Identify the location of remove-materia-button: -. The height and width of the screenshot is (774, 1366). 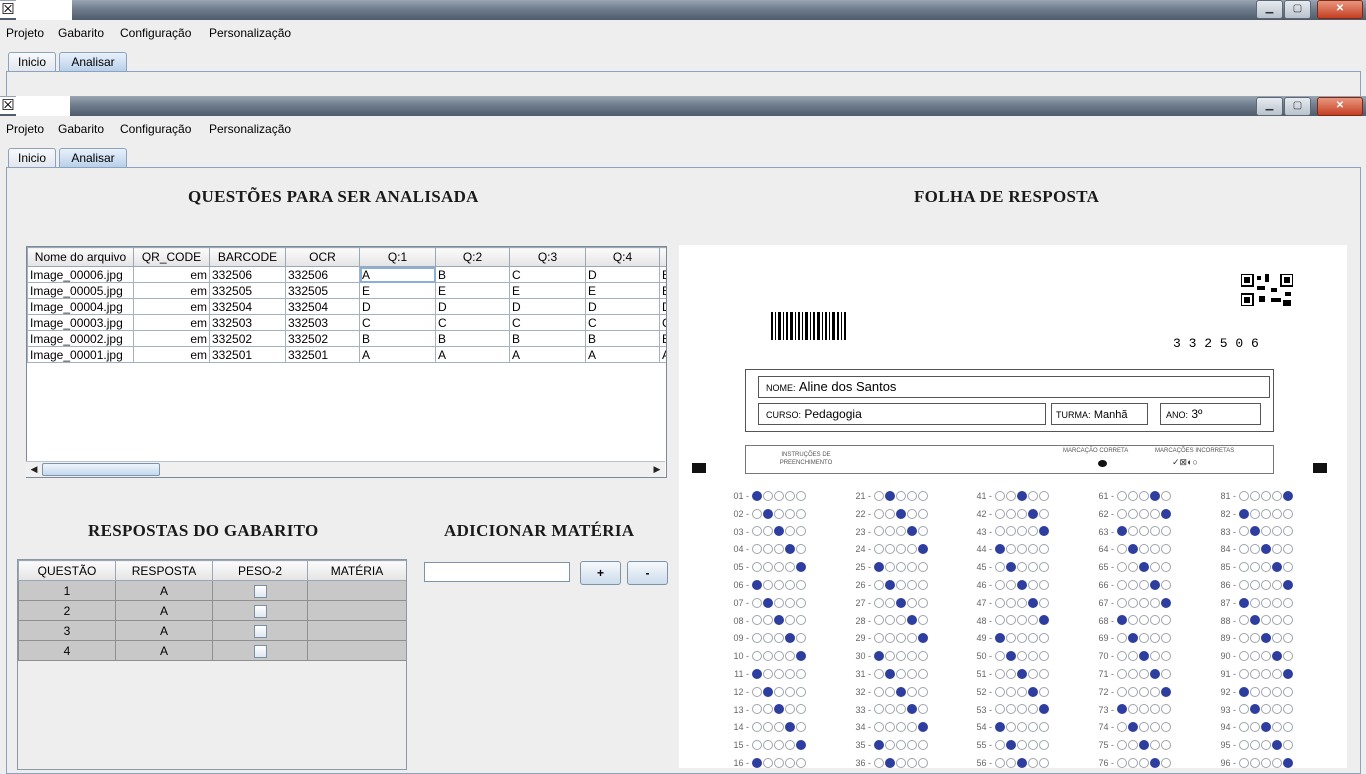
(647, 573).